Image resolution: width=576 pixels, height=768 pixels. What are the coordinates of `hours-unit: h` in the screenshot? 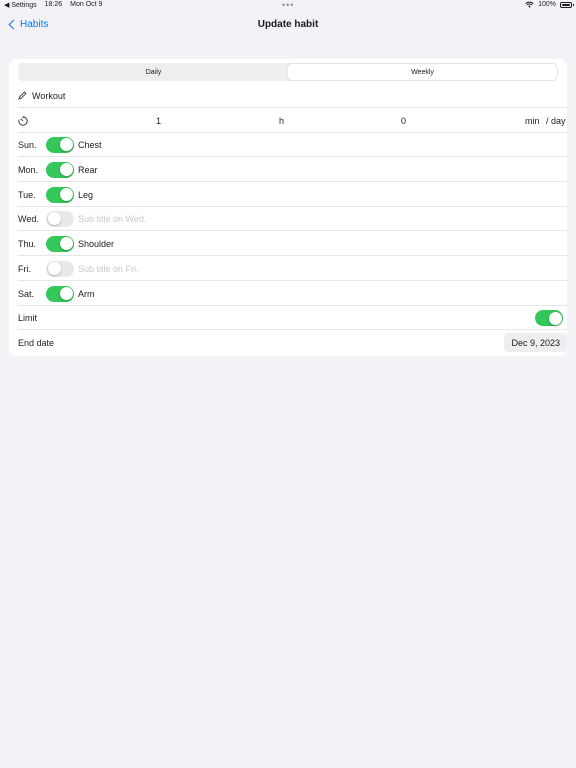 It's located at (282, 120).